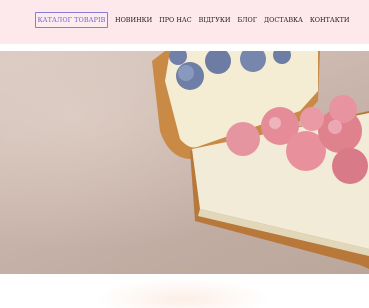 The image size is (369, 308). I want to click on nav-item-delivery: ДОСТАВКА, so click(283, 20).